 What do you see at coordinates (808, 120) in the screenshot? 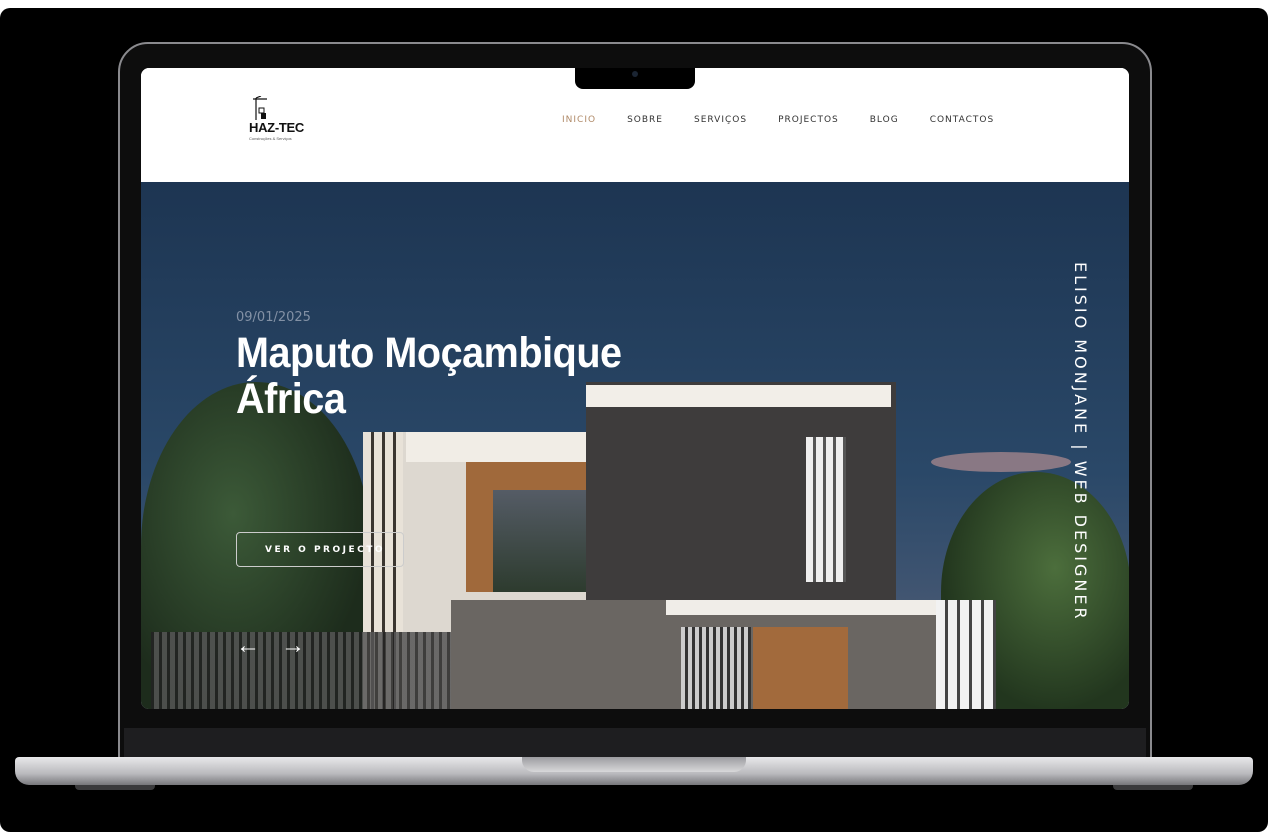
I see `nav-projectos: PROJECTOS` at bounding box center [808, 120].